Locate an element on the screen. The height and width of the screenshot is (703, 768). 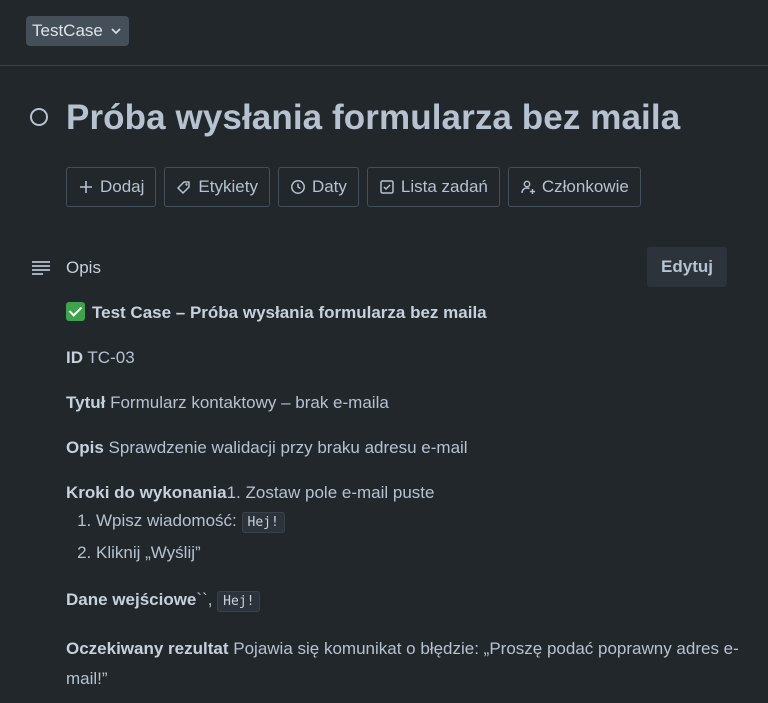
members-button-label: Członkowie is located at coordinates (585, 186).